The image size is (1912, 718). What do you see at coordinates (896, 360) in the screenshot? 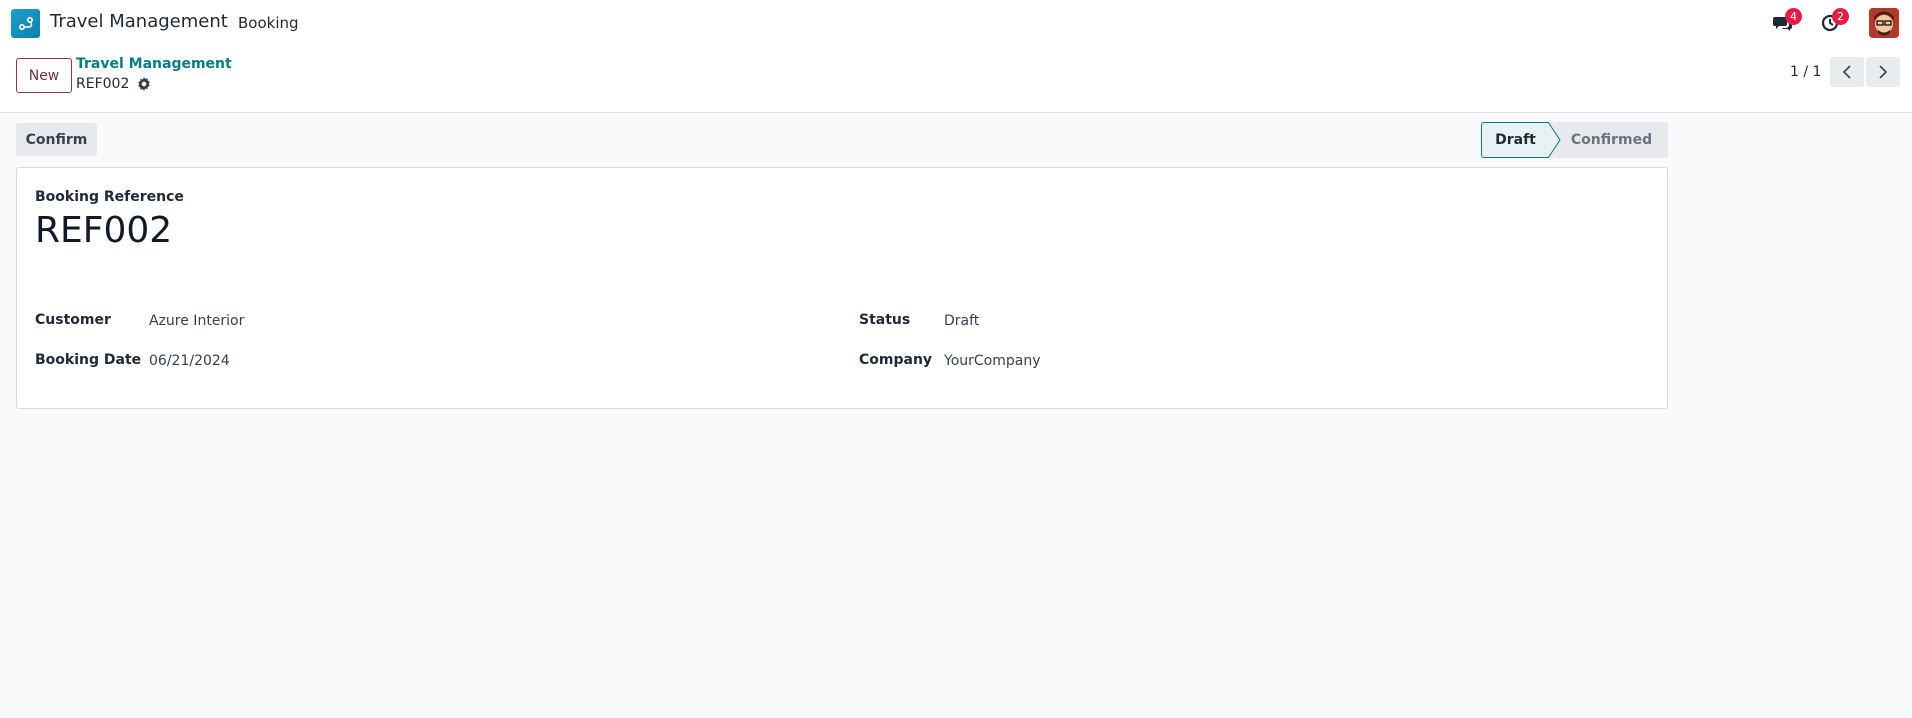
I see `company-label: Company` at bounding box center [896, 360].